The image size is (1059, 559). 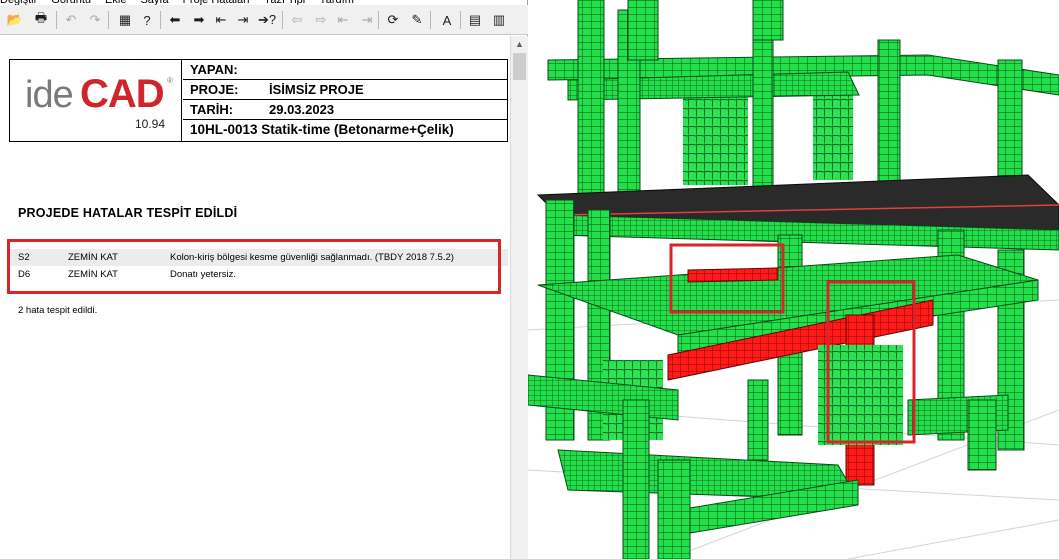 I want to click on first-disabled-icon: ⇤, so click(x=343, y=20).